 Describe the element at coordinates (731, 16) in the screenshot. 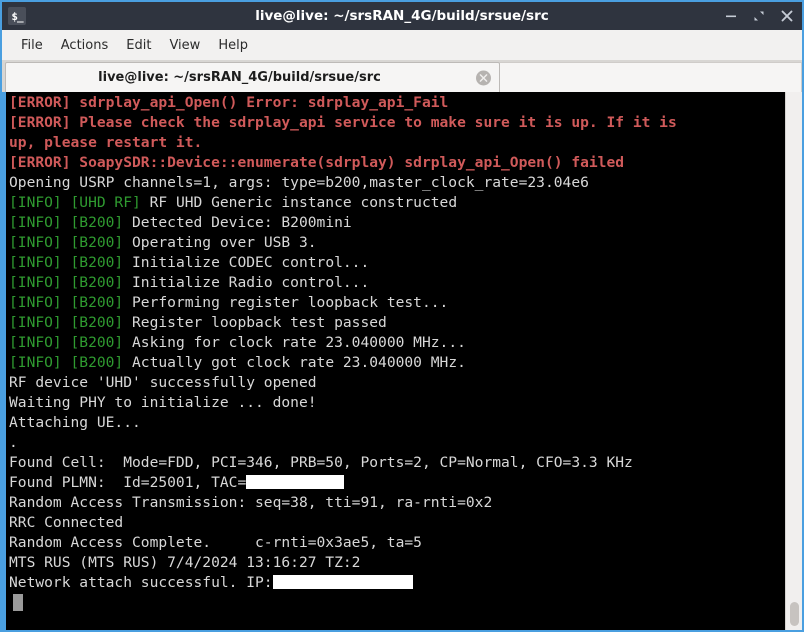

I see `minimize-icon` at that location.